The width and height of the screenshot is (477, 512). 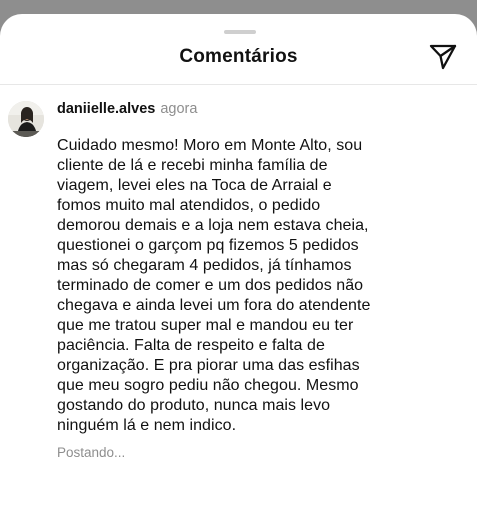 I want to click on send-icon, so click(x=443, y=57).